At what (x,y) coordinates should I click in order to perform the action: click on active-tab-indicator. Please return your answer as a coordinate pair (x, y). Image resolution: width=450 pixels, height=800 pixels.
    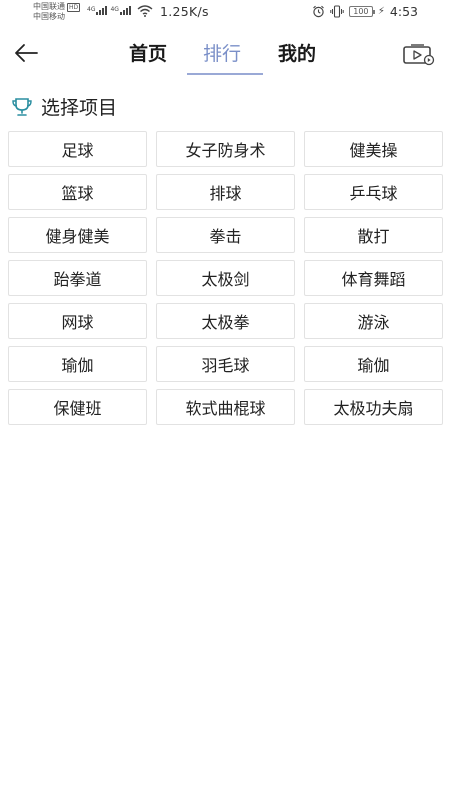
    Looking at the image, I should click on (225, 74).